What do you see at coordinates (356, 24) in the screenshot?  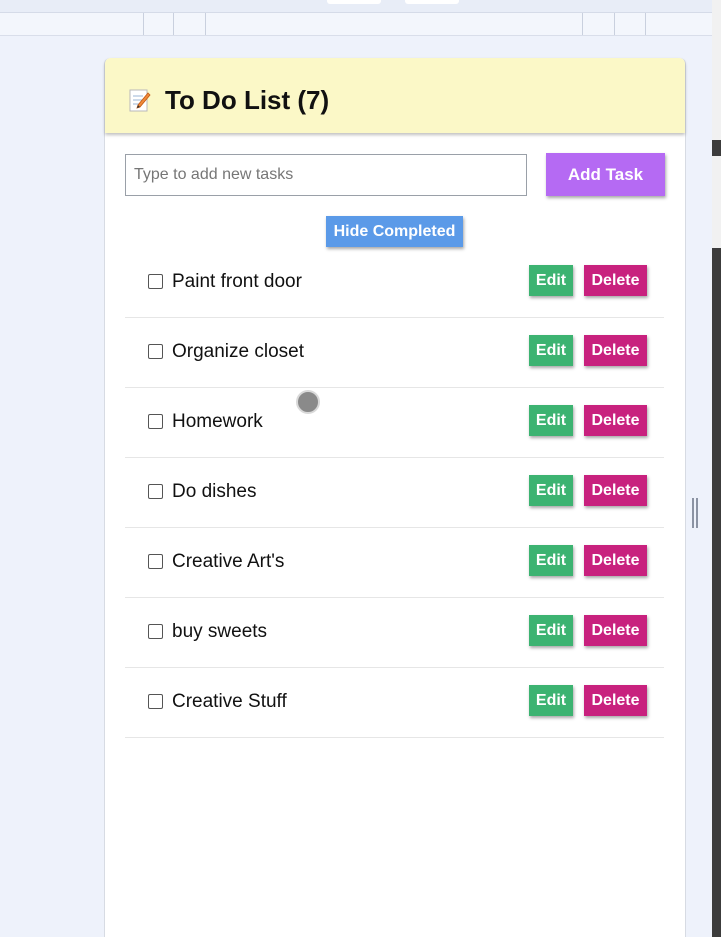 I see `column-ruler` at bounding box center [356, 24].